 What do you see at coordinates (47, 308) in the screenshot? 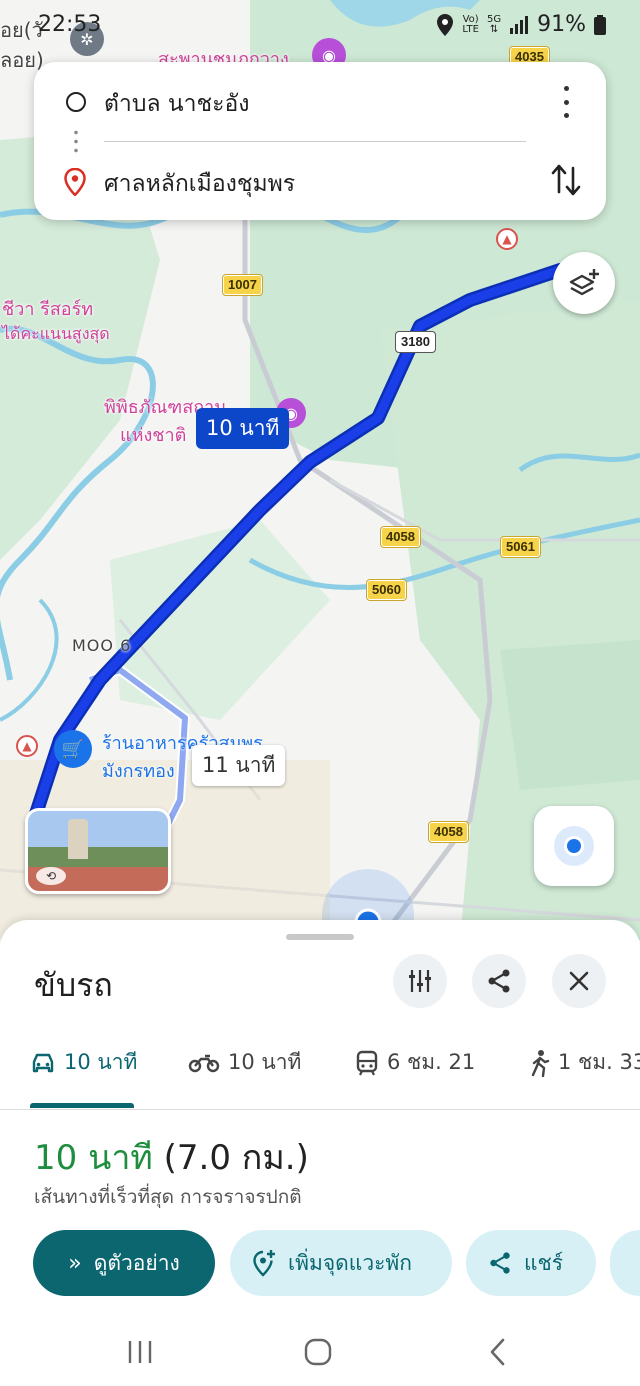
I see `poi-label: ชีวา รีสอร์ท` at bounding box center [47, 308].